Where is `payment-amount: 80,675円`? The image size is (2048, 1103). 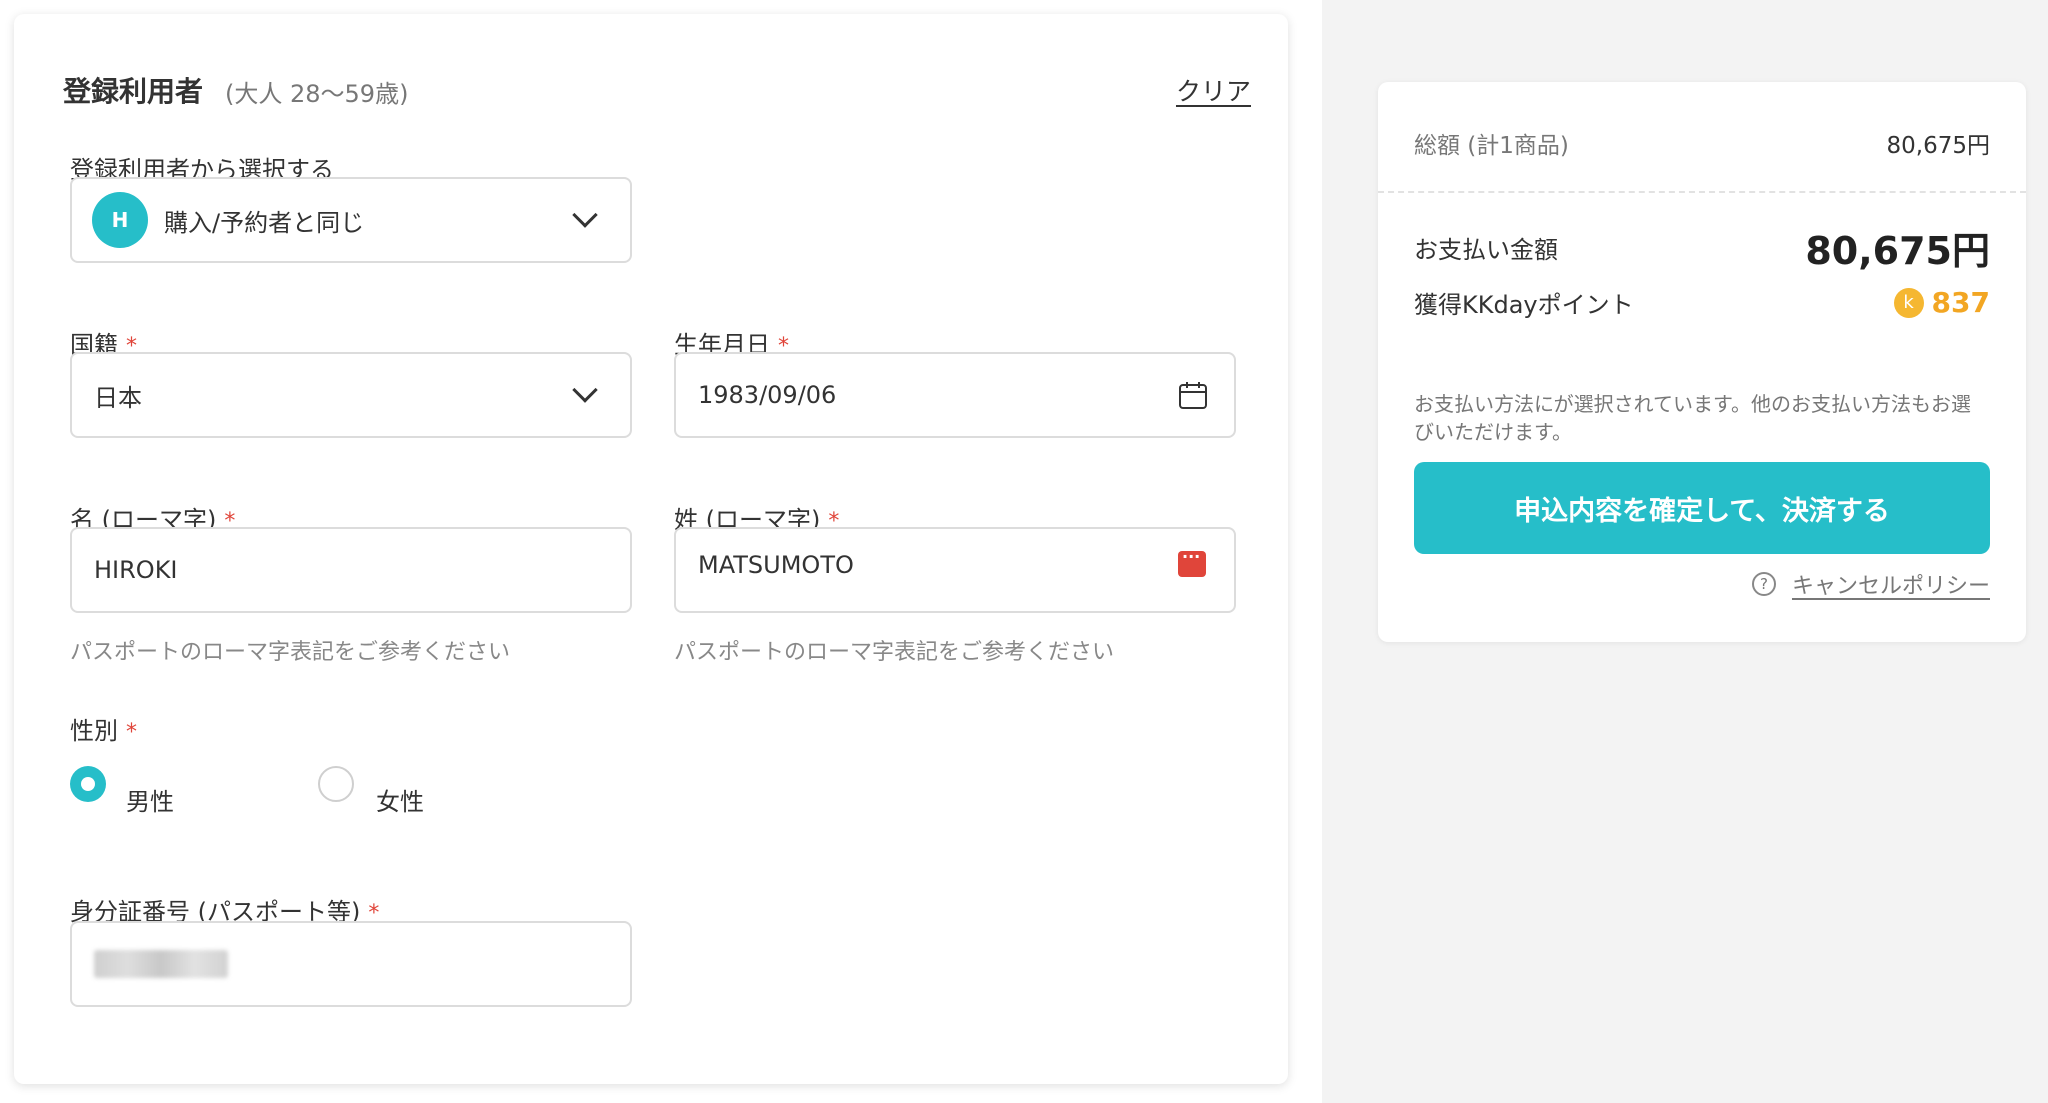 payment-amount: 80,675円 is located at coordinates (1897, 251).